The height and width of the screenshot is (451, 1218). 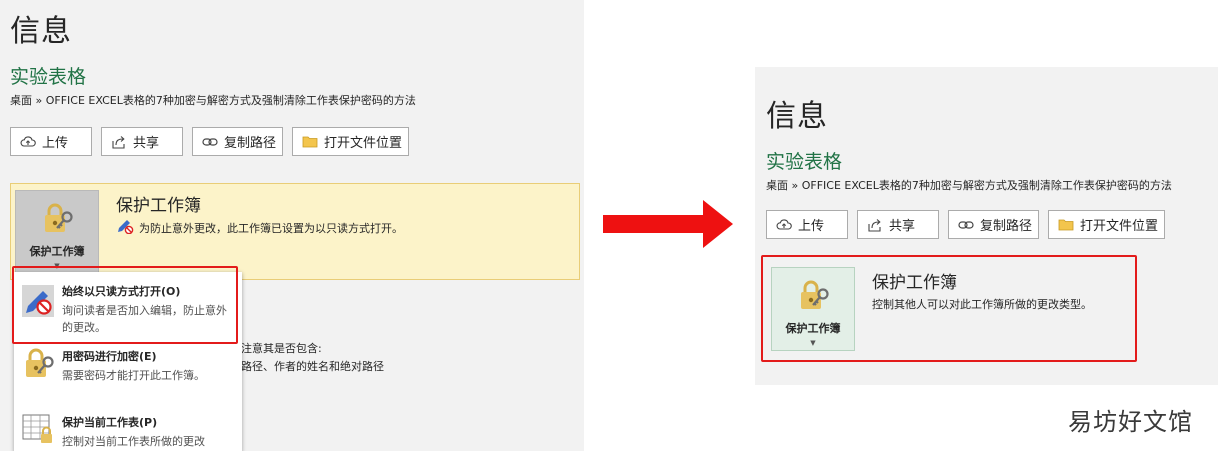 What do you see at coordinates (668, 226) in the screenshot?
I see `arrow-right-icon` at bounding box center [668, 226].